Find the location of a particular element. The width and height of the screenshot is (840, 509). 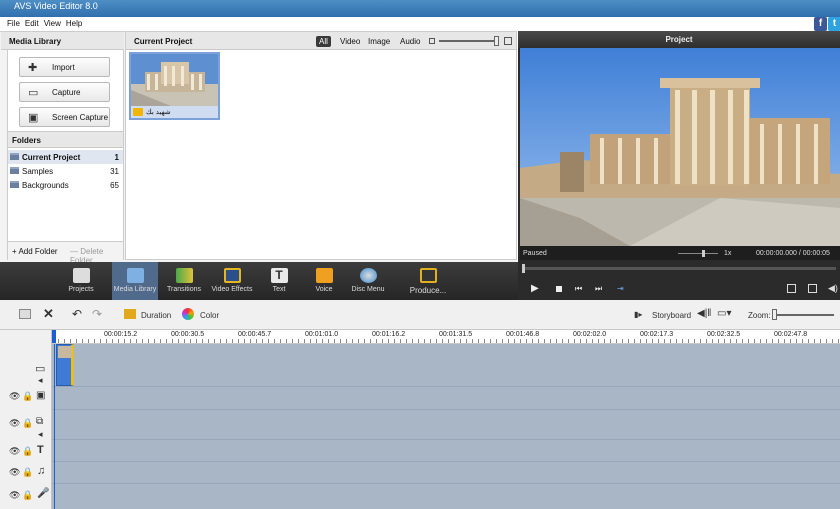

folder-current-project: Current Project 1 is located at coordinates (65, 157).